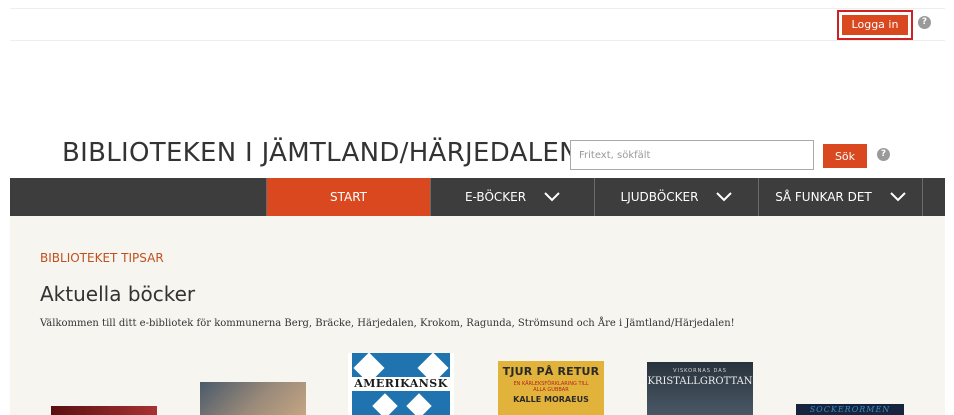 The width and height of the screenshot is (954, 415). I want to click on nav-divider, so click(922, 197).